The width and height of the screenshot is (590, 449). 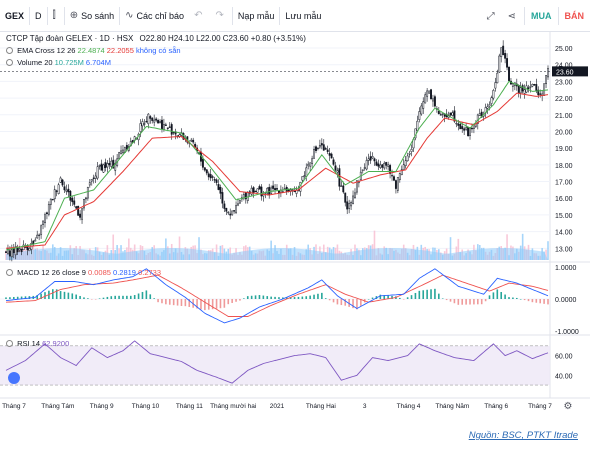 What do you see at coordinates (154, 16) in the screenshot?
I see `indicators-button: ∿ Các chỉ báo` at bounding box center [154, 16].